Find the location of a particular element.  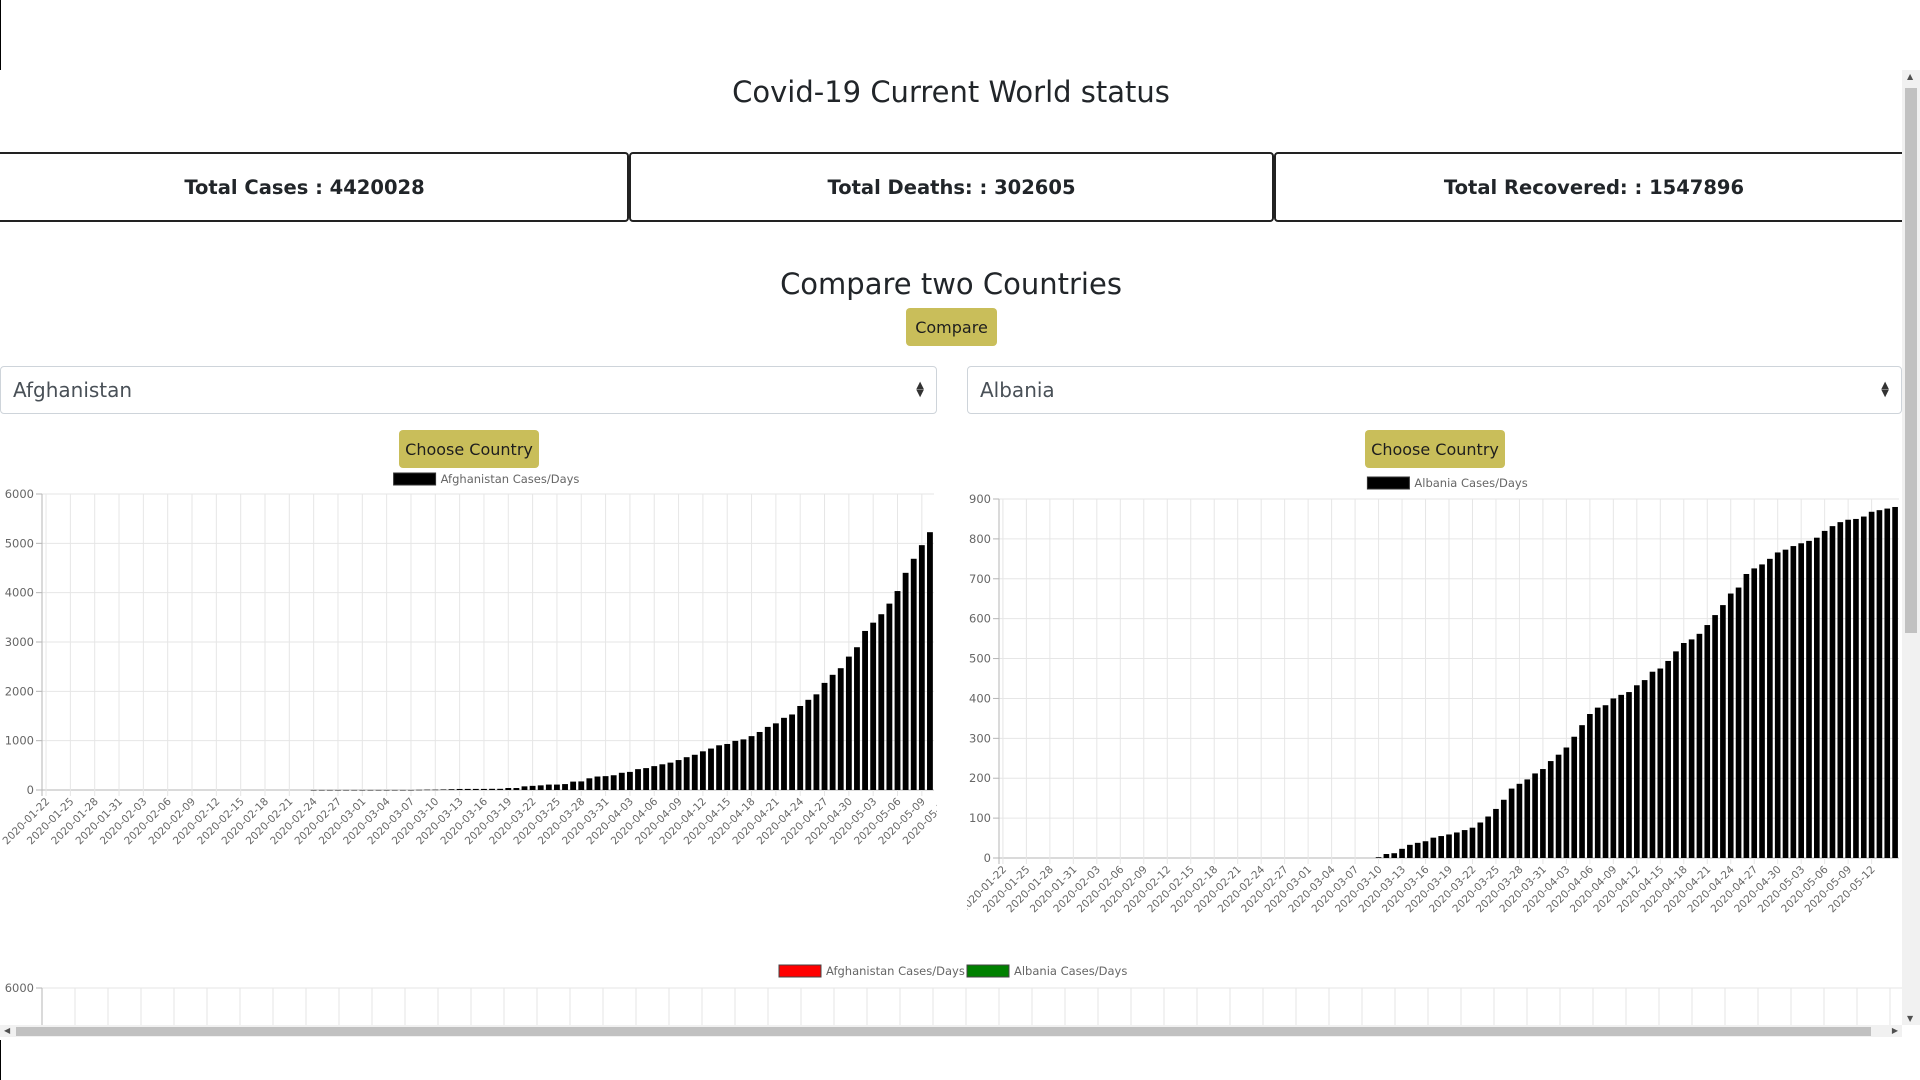

vertical-scrollbar: ▲ ▼ is located at coordinates (1911, 547).